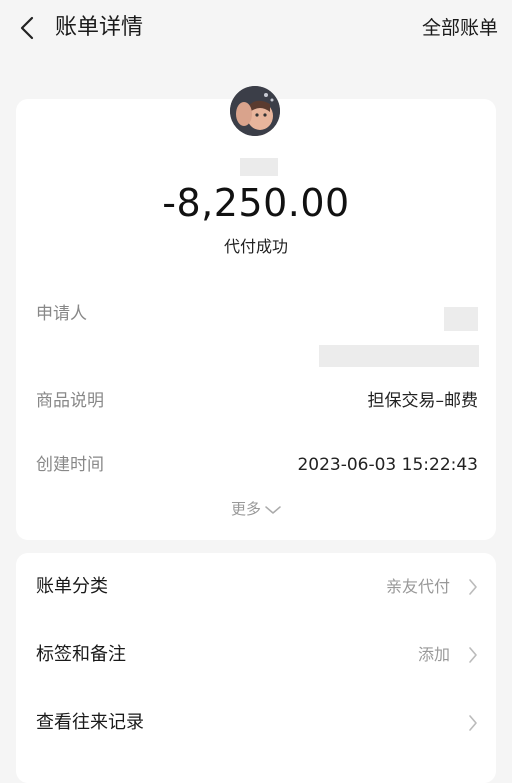 The width and height of the screenshot is (512, 783). What do you see at coordinates (61, 314) in the screenshot?
I see `applicant-label: 申请人` at bounding box center [61, 314].